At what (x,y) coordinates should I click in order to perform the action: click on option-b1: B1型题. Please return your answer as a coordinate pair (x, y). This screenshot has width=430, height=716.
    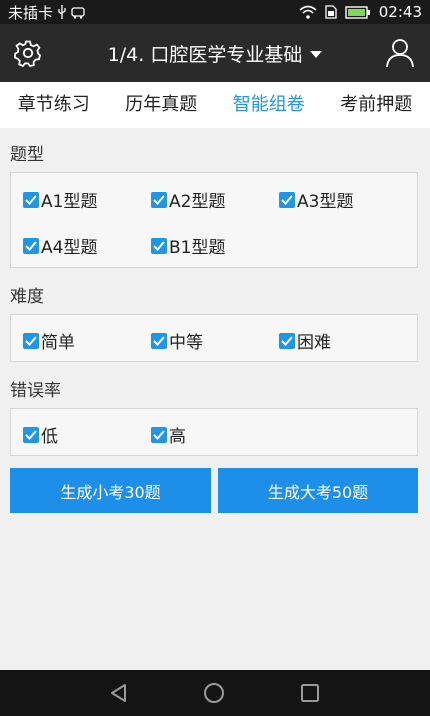
    Looking at the image, I should click on (188, 245).